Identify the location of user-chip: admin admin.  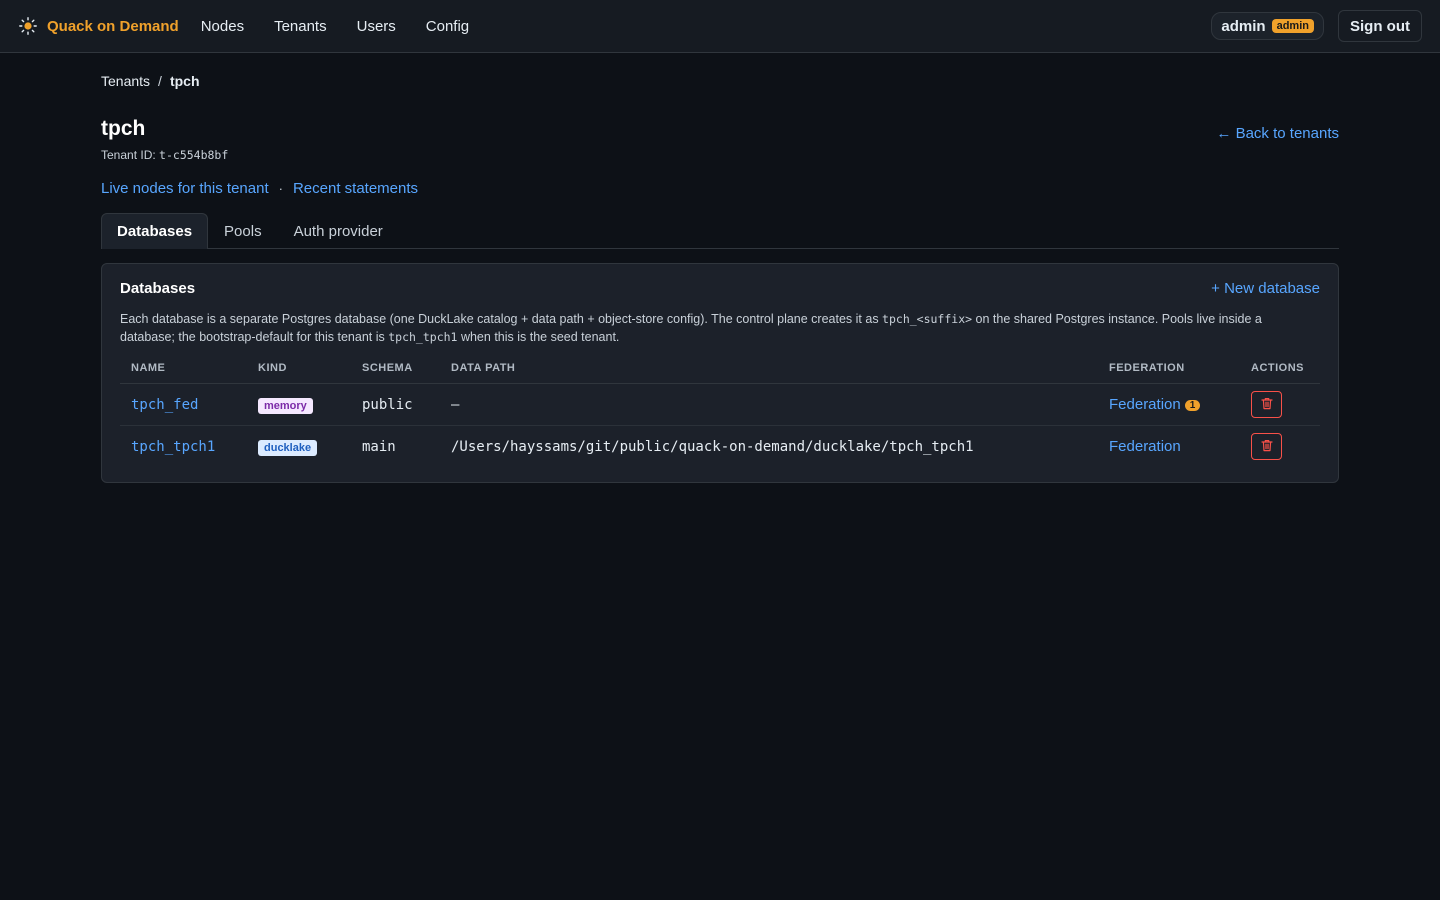
(1267, 26).